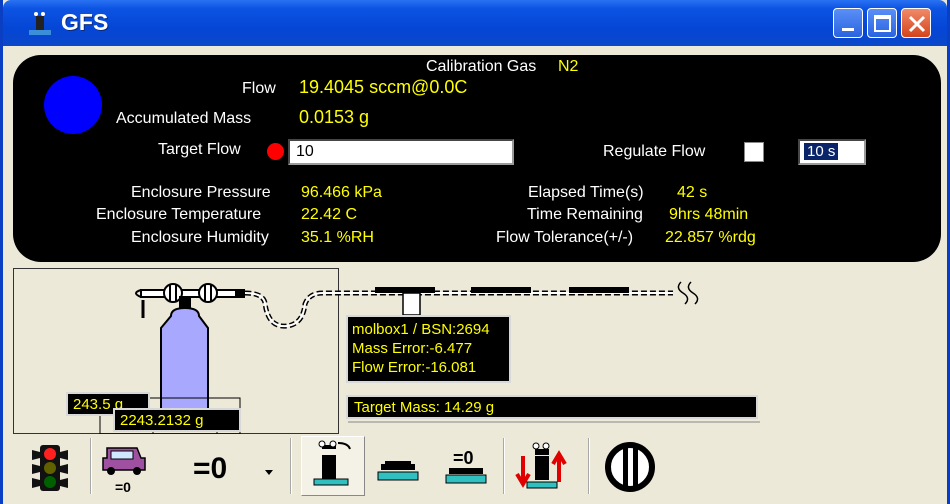 This screenshot has height=504, width=950. Describe the element at coordinates (401, 152) in the screenshot. I see `target-flow-input: 10` at that location.